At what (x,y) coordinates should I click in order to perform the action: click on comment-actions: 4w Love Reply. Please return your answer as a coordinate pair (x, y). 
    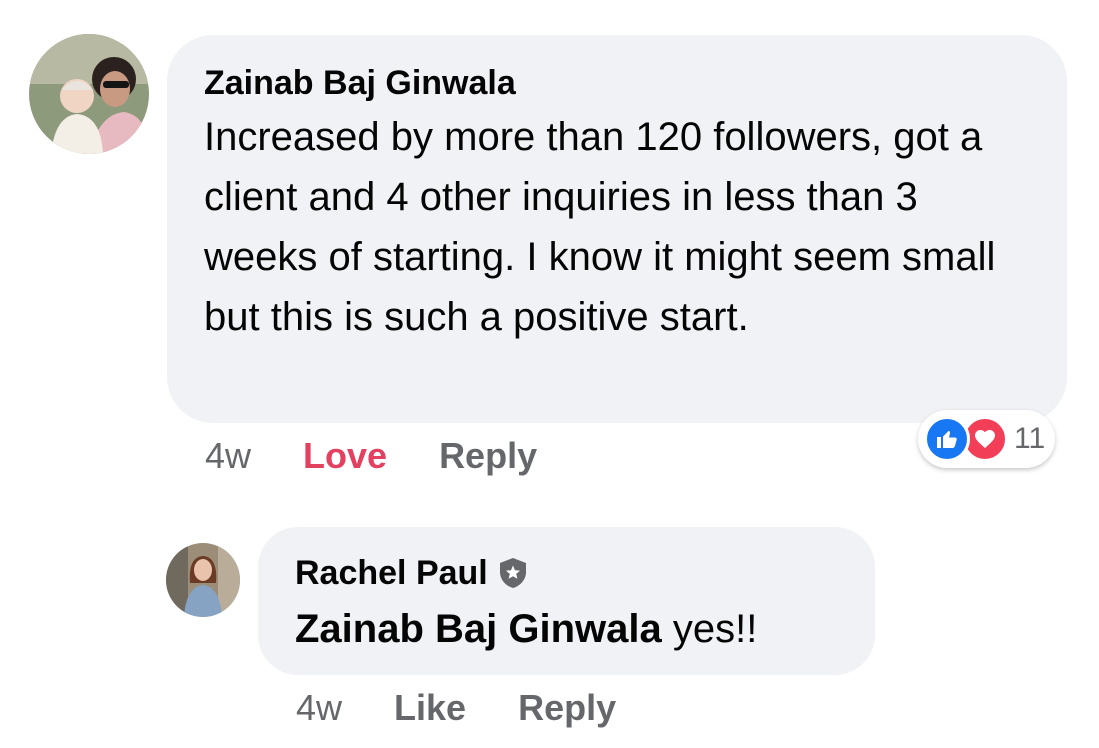
    Looking at the image, I should click on (371, 456).